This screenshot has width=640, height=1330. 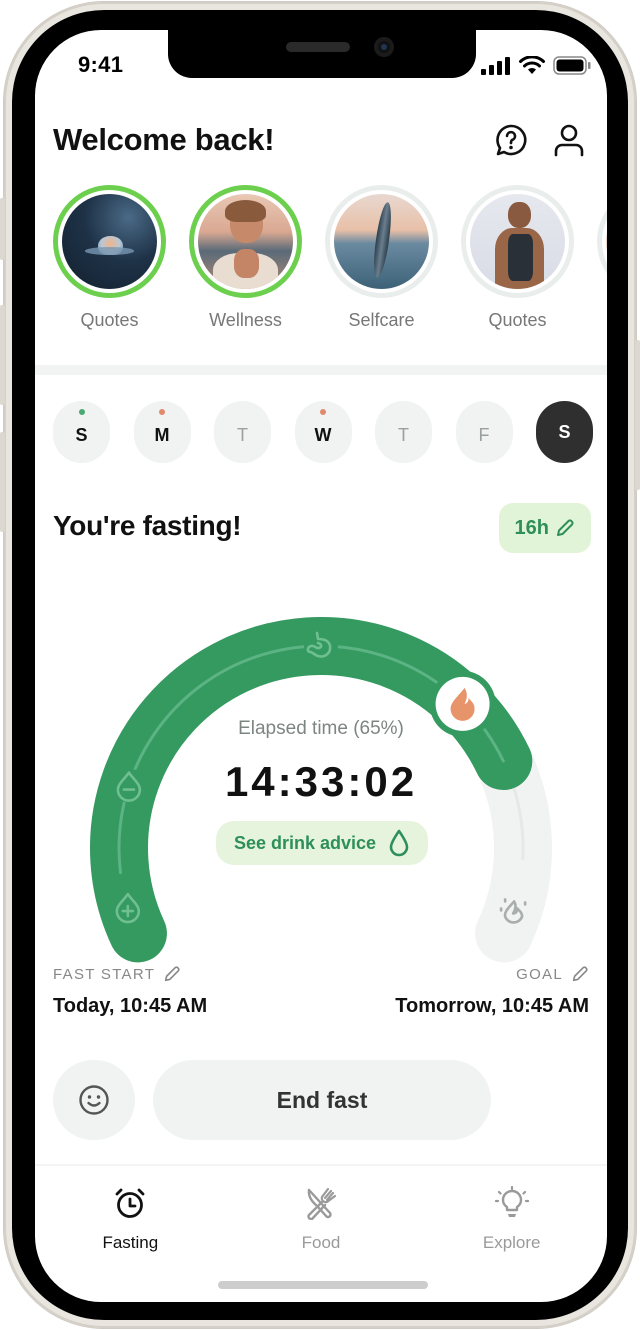 I want to click on user-icon, so click(x=569, y=140).